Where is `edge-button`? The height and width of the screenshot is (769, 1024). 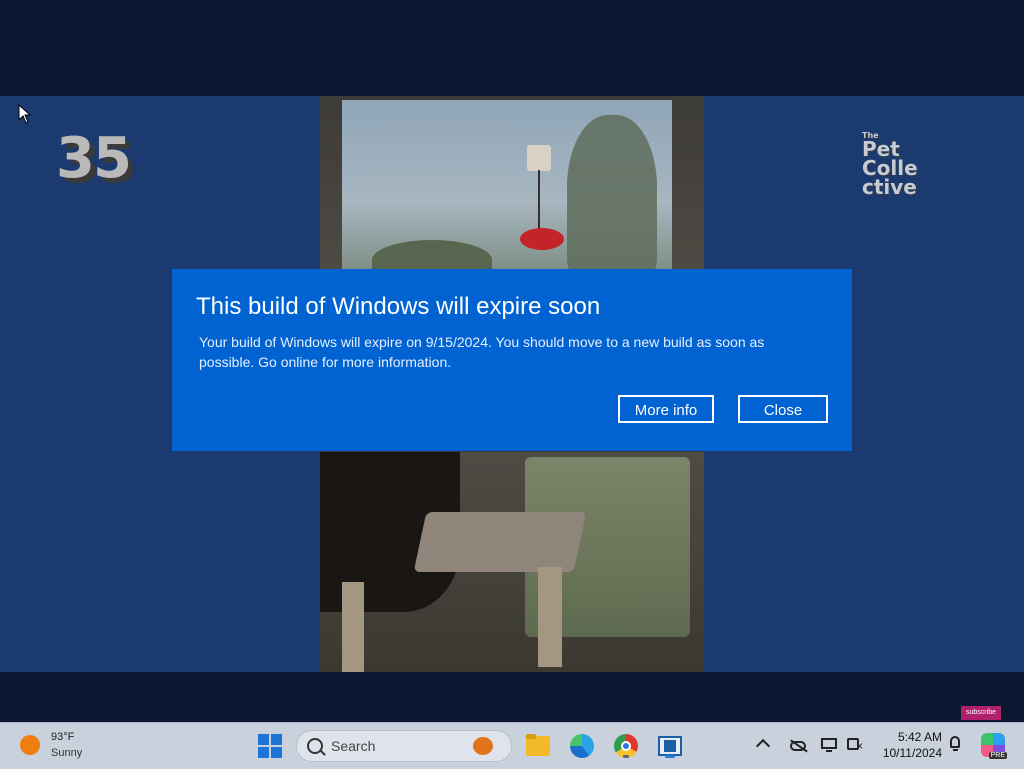
edge-button is located at coordinates (582, 746).